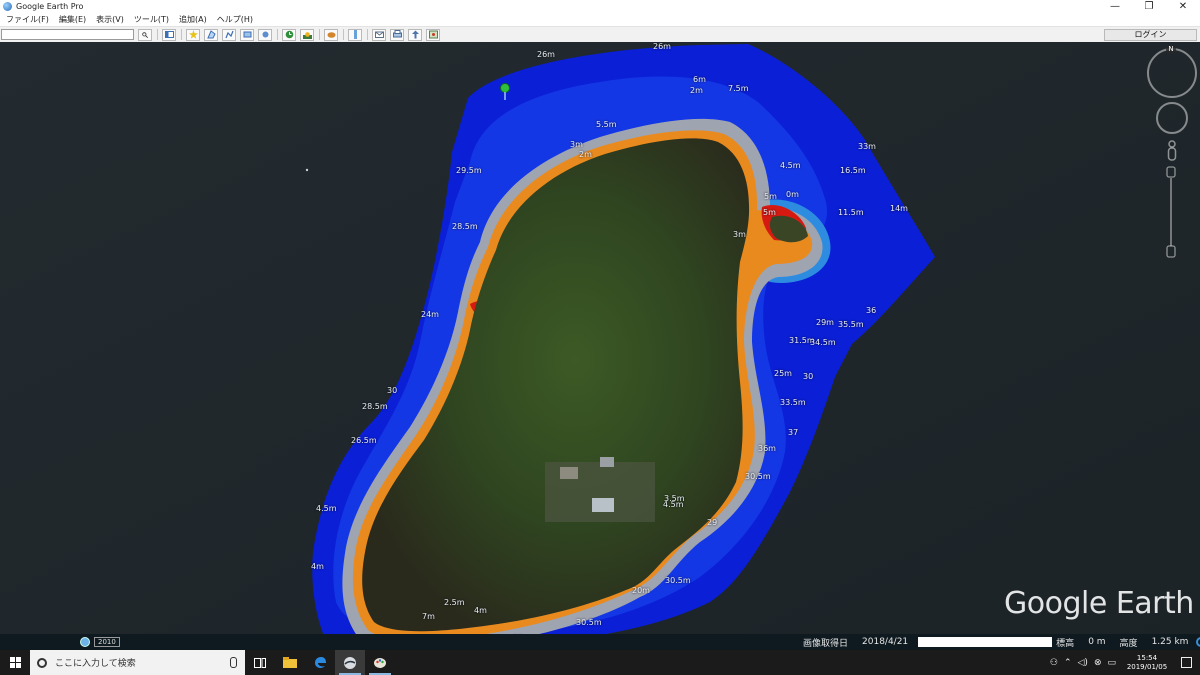 Image resolution: width=1200 pixels, height=675 pixels. I want to click on close-button: ✕, so click(1183, 6).